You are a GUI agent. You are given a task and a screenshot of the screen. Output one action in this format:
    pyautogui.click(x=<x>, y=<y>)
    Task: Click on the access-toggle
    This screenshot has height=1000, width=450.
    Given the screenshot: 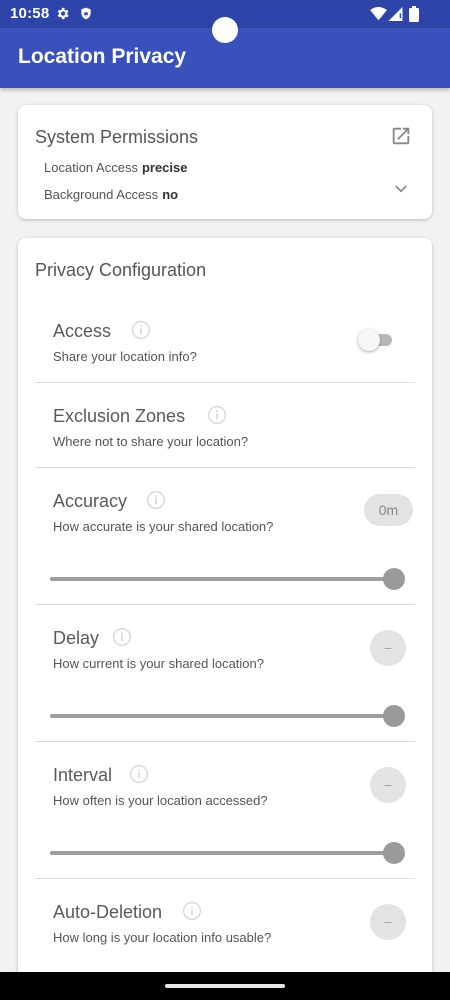 What is the action you would take?
    pyautogui.click(x=377, y=340)
    